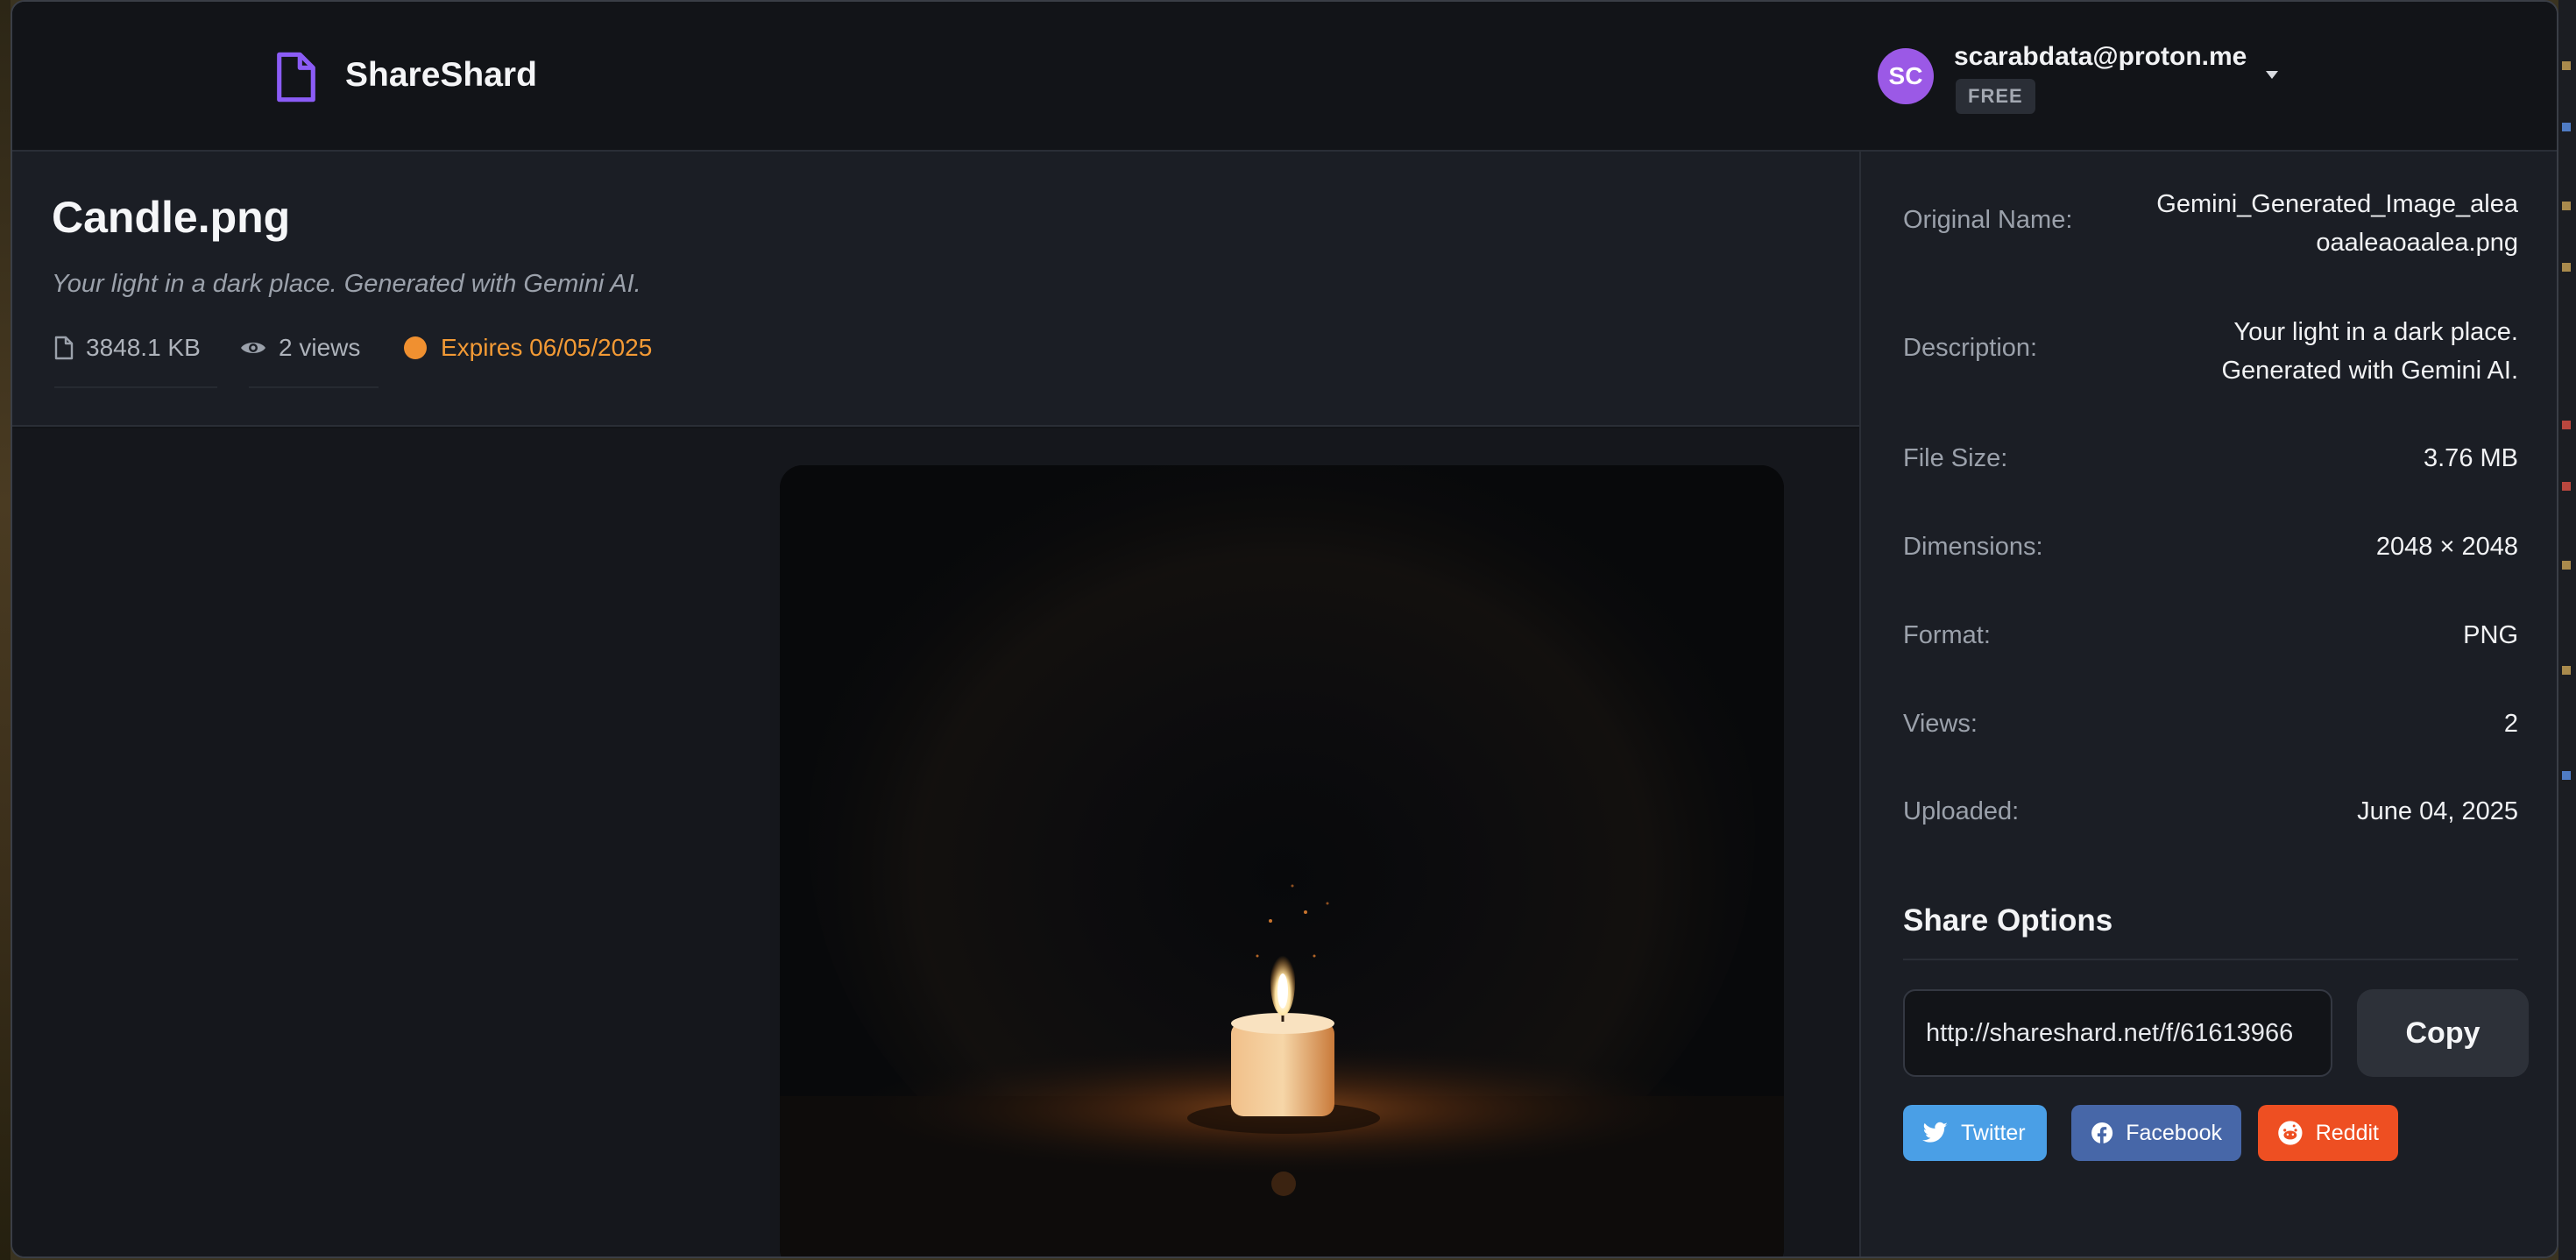  I want to click on detail-value: PNG, so click(2490, 635).